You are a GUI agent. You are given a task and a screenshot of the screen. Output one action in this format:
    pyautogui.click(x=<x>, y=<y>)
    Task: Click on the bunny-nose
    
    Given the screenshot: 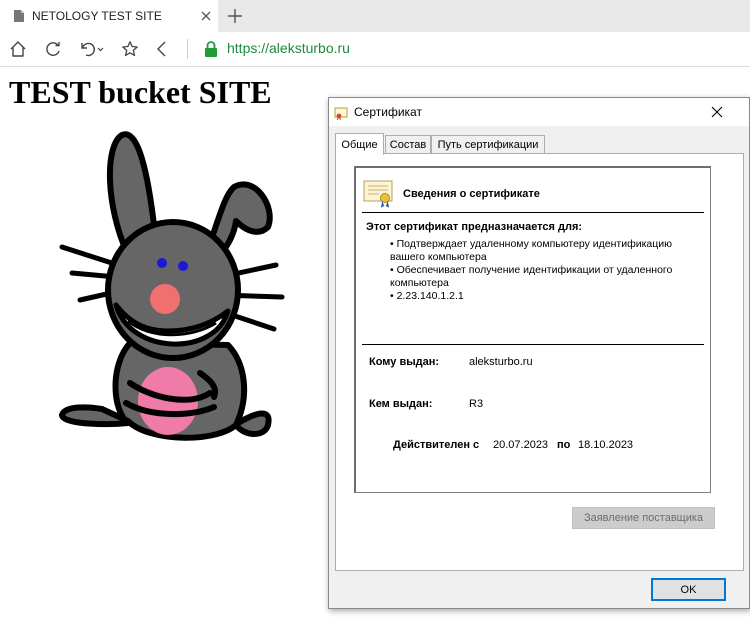 What is the action you would take?
    pyautogui.click(x=165, y=299)
    